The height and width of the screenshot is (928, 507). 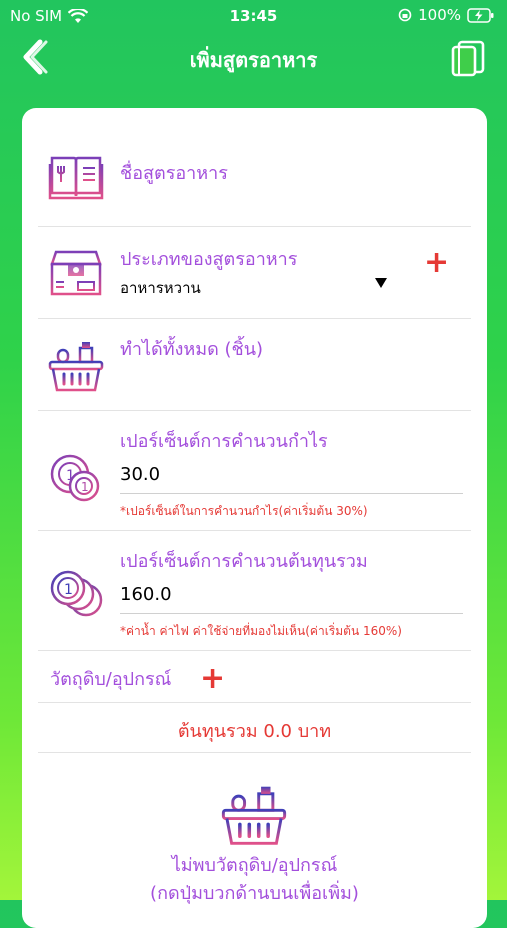 What do you see at coordinates (480, 15) in the screenshot?
I see `battery-charging-icon` at bounding box center [480, 15].